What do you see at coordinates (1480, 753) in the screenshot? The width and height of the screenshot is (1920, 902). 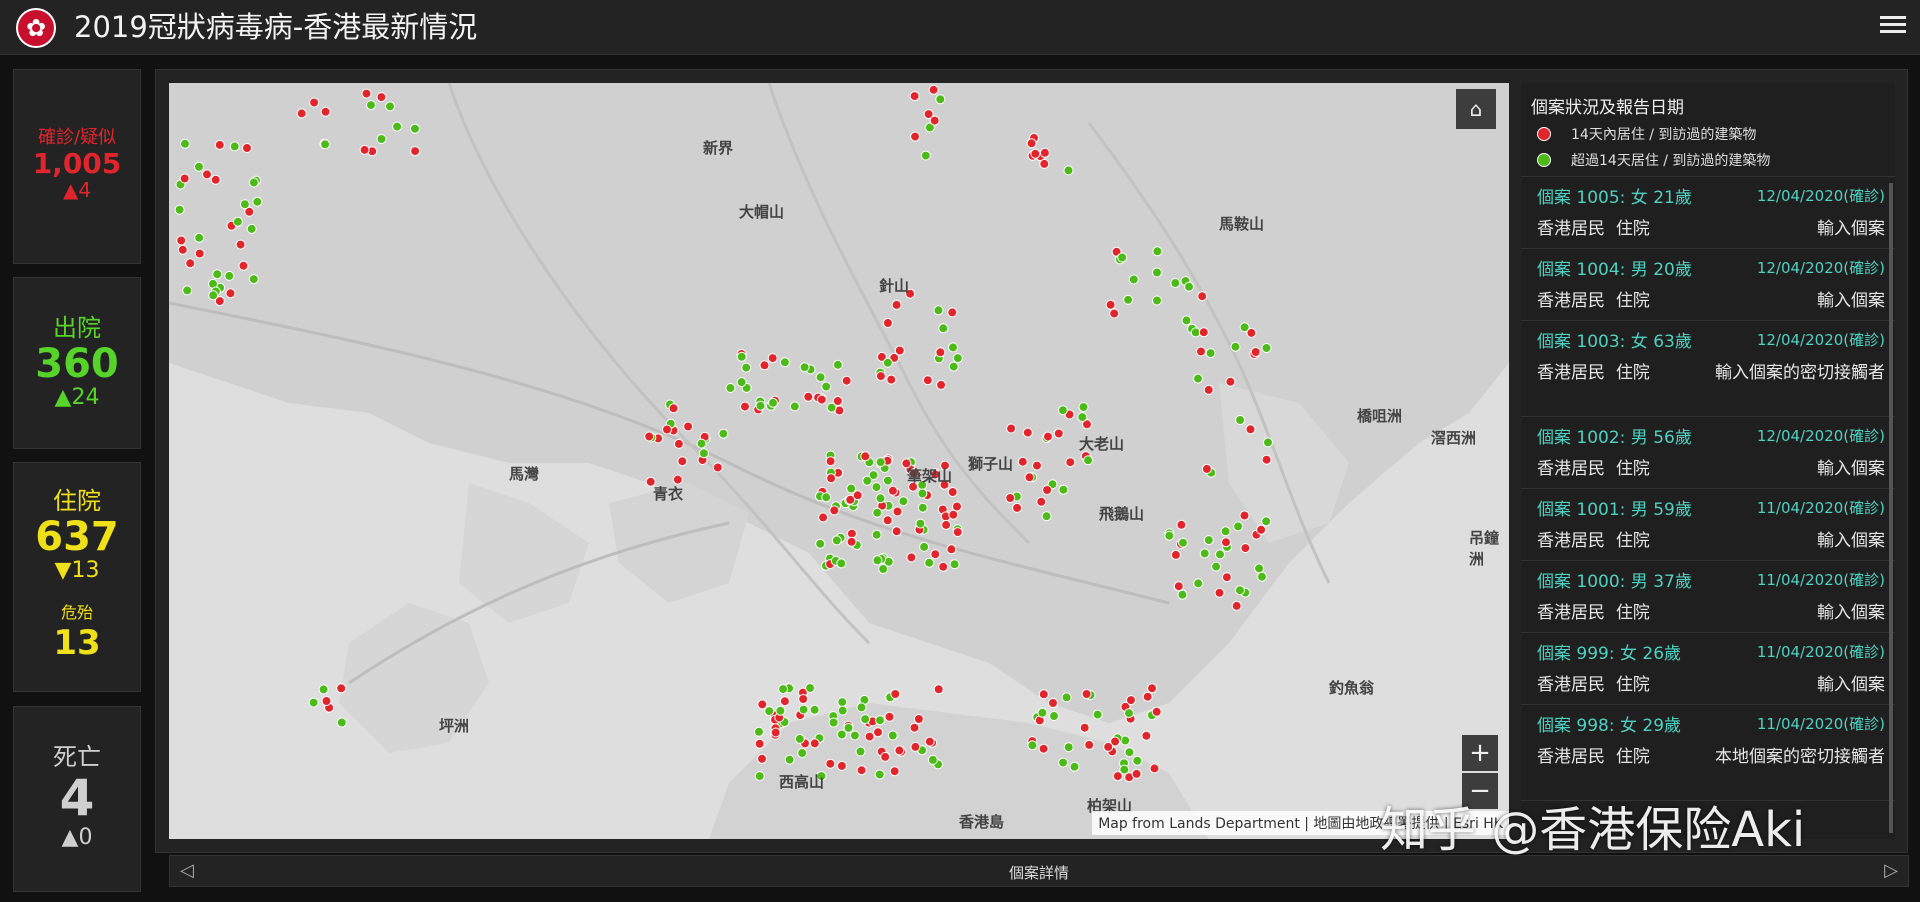 I see `zoom-in-button: +` at bounding box center [1480, 753].